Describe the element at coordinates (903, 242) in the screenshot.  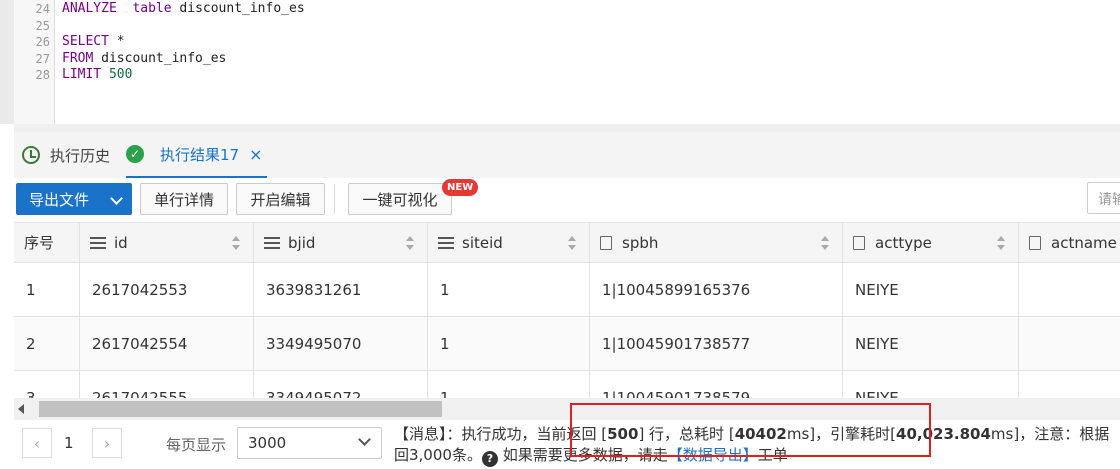
I see `column-header-label: acttype` at that location.